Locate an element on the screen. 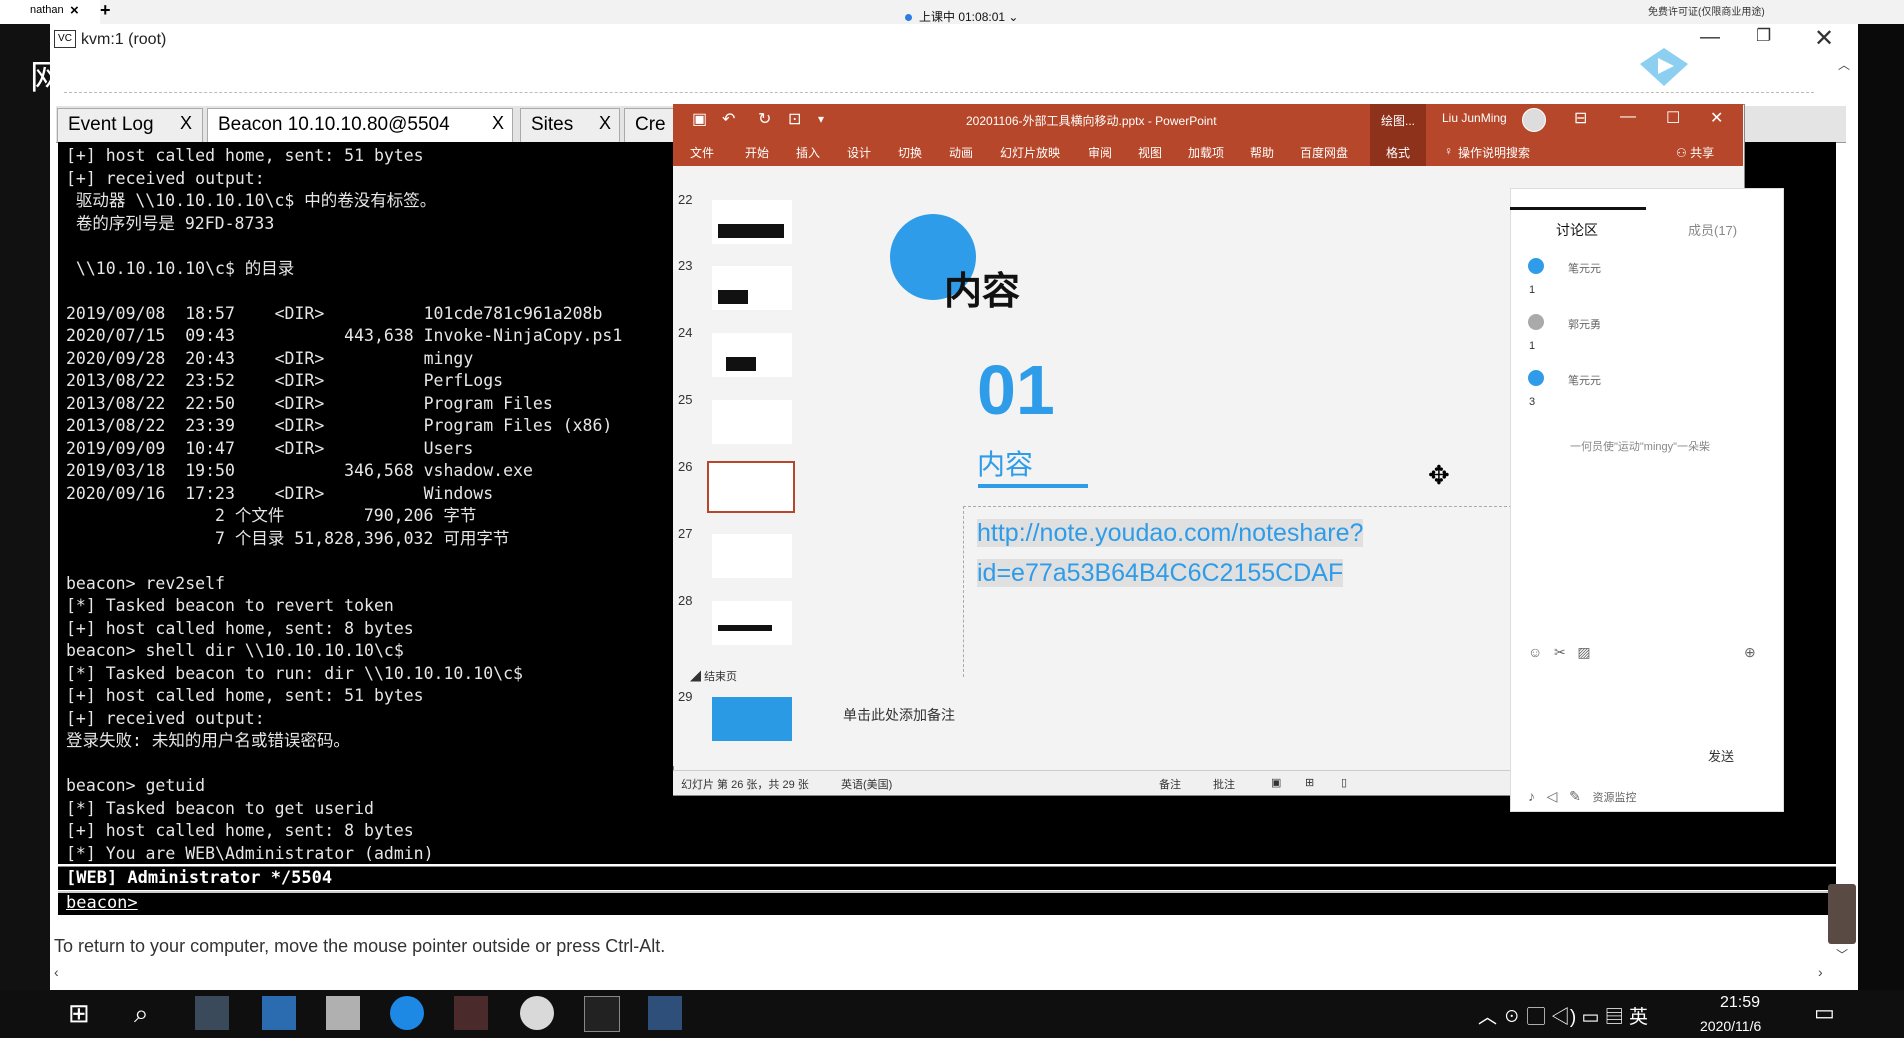  notification-icon: ▭ is located at coordinates (1824, 1013).